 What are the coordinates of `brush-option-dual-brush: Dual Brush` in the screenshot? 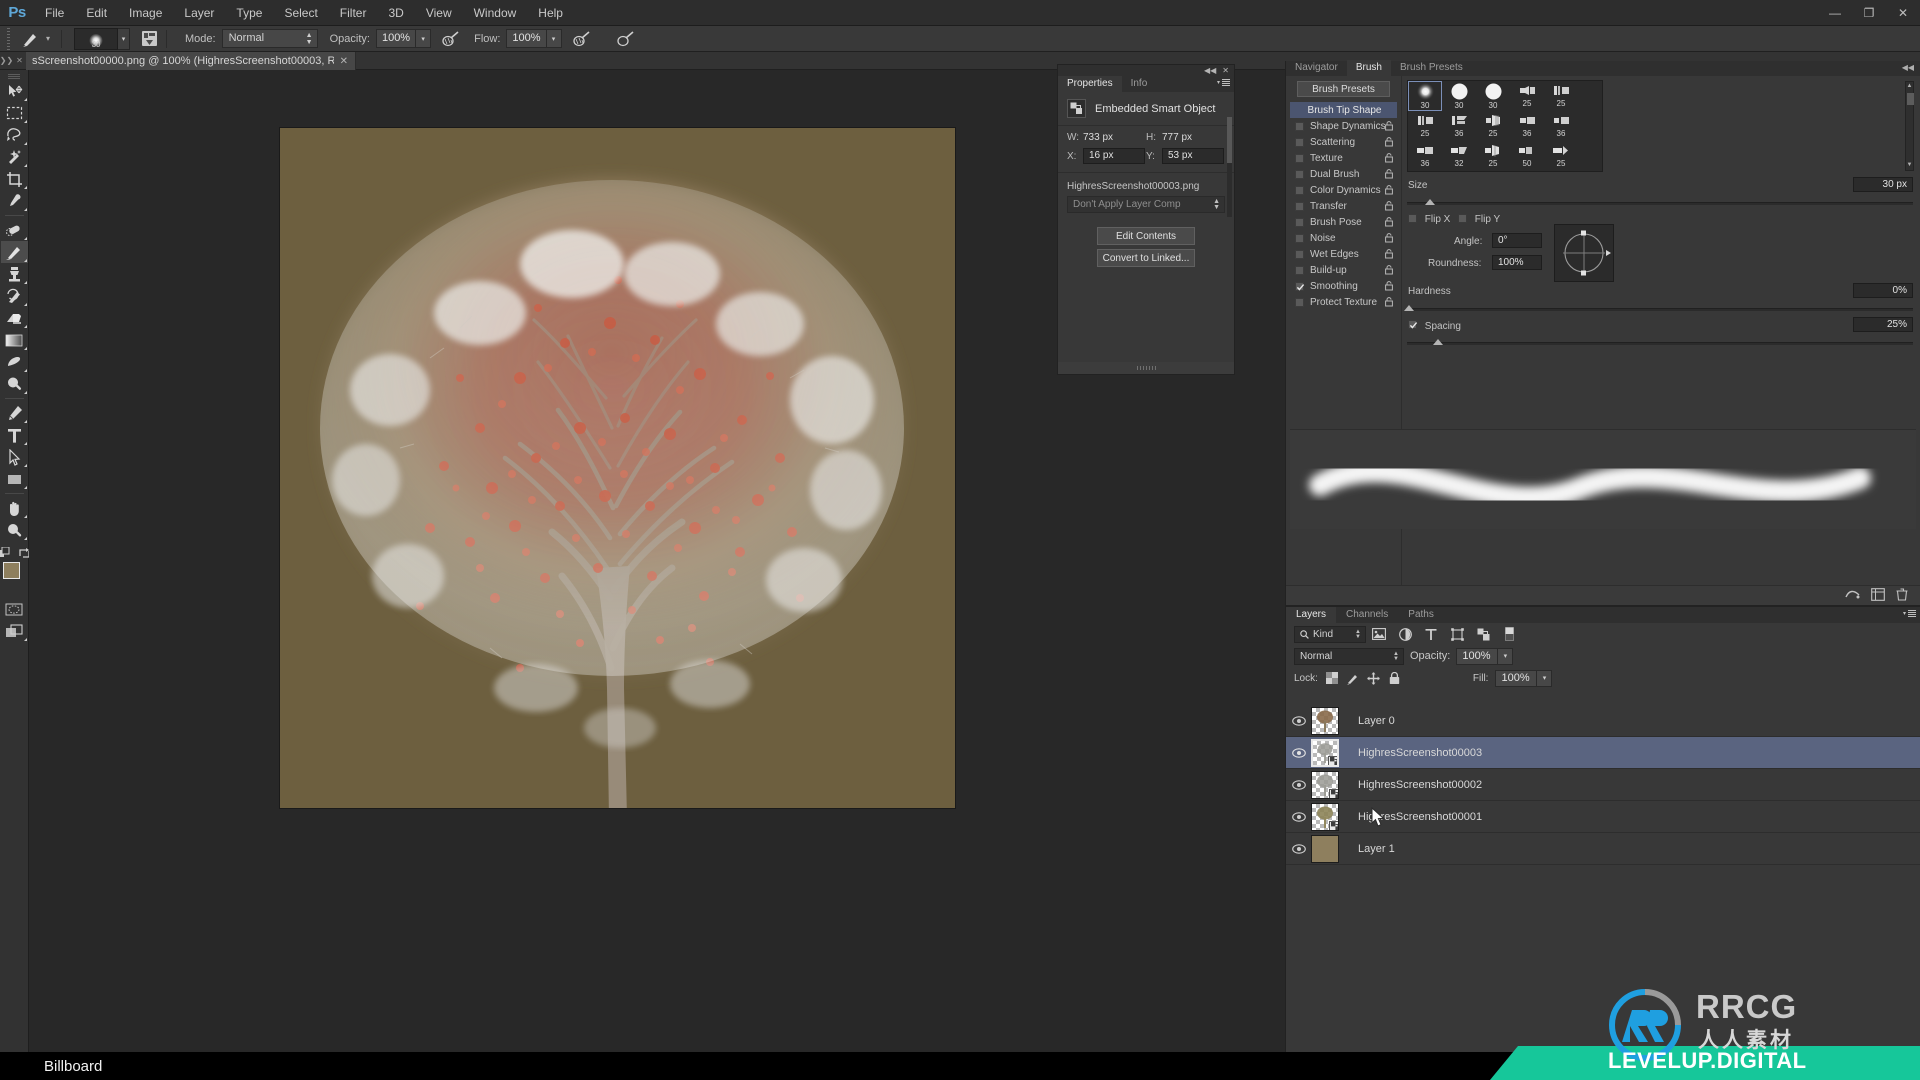 It's located at (1343, 174).